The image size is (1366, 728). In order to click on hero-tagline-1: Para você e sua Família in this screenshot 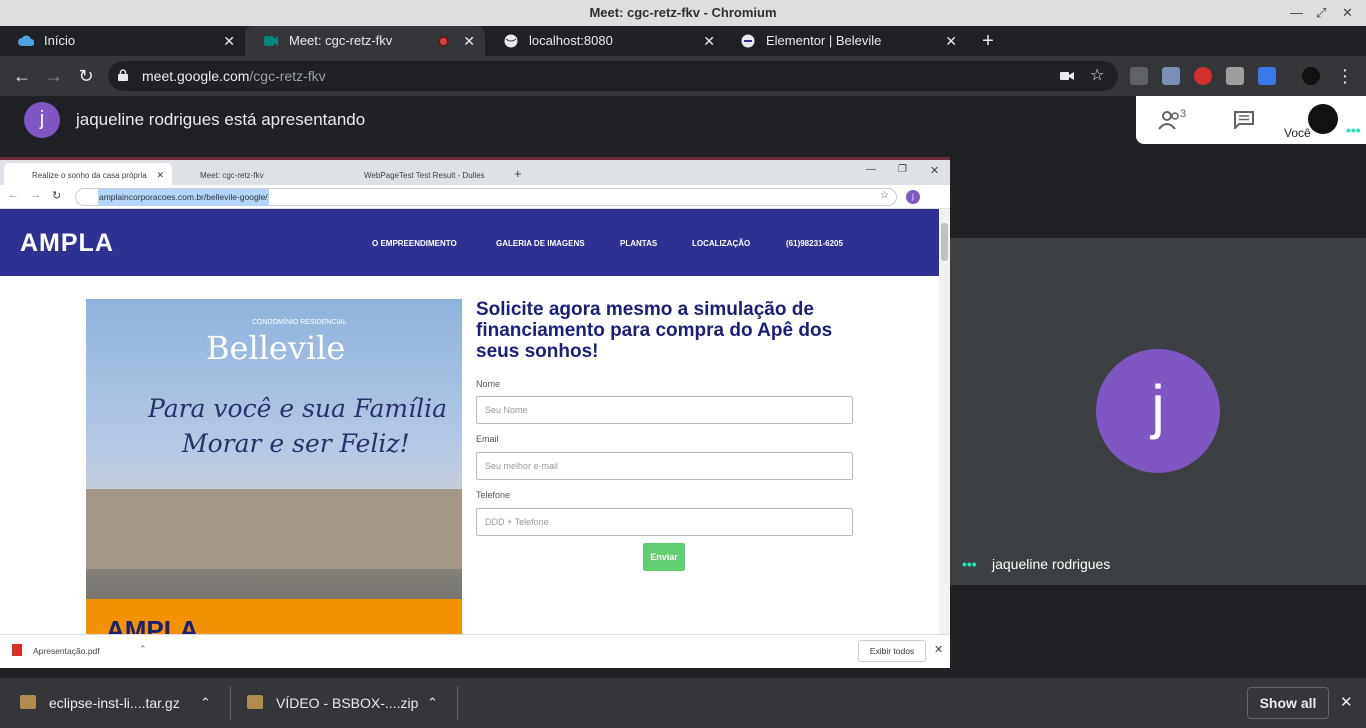, I will do `click(297, 408)`.